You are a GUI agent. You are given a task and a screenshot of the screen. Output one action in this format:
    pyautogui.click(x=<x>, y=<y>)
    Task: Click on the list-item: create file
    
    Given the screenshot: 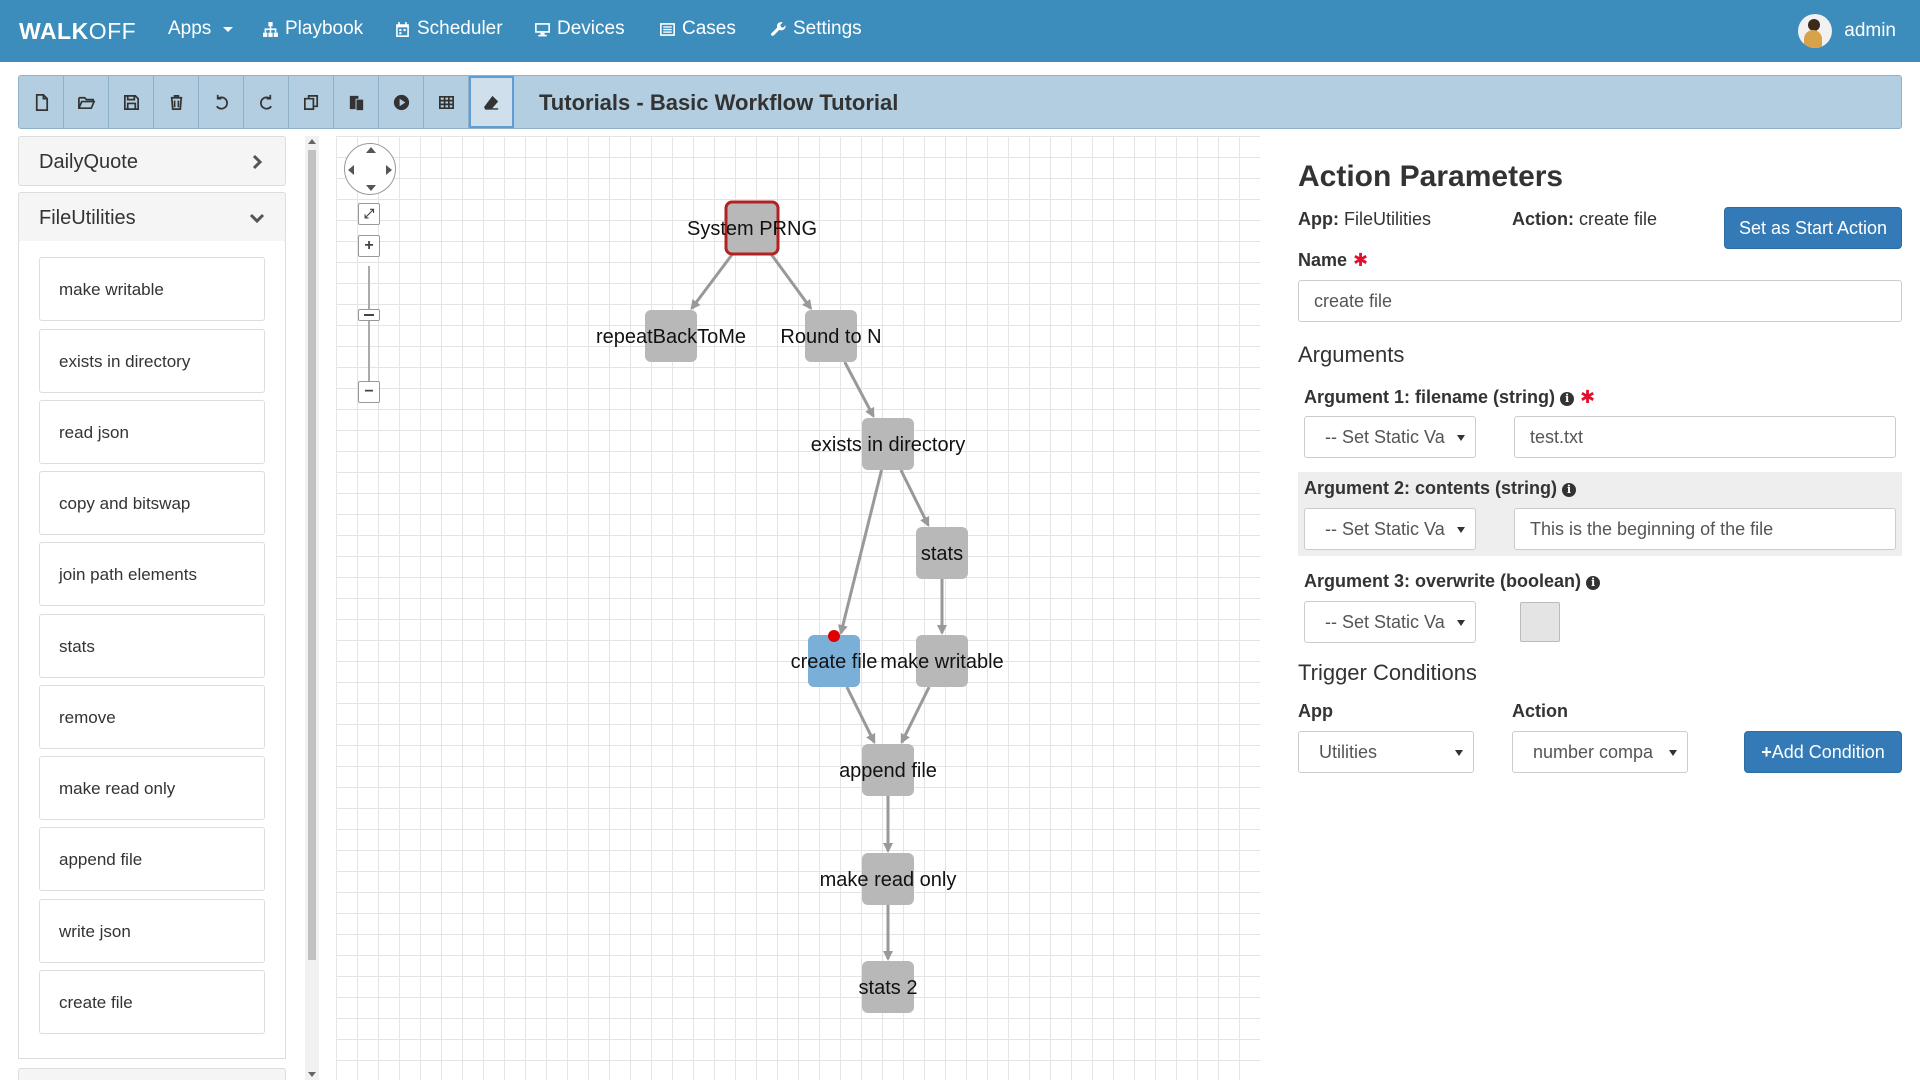 What is the action you would take?
    pyautogui.click(x=152, y=1002)
    